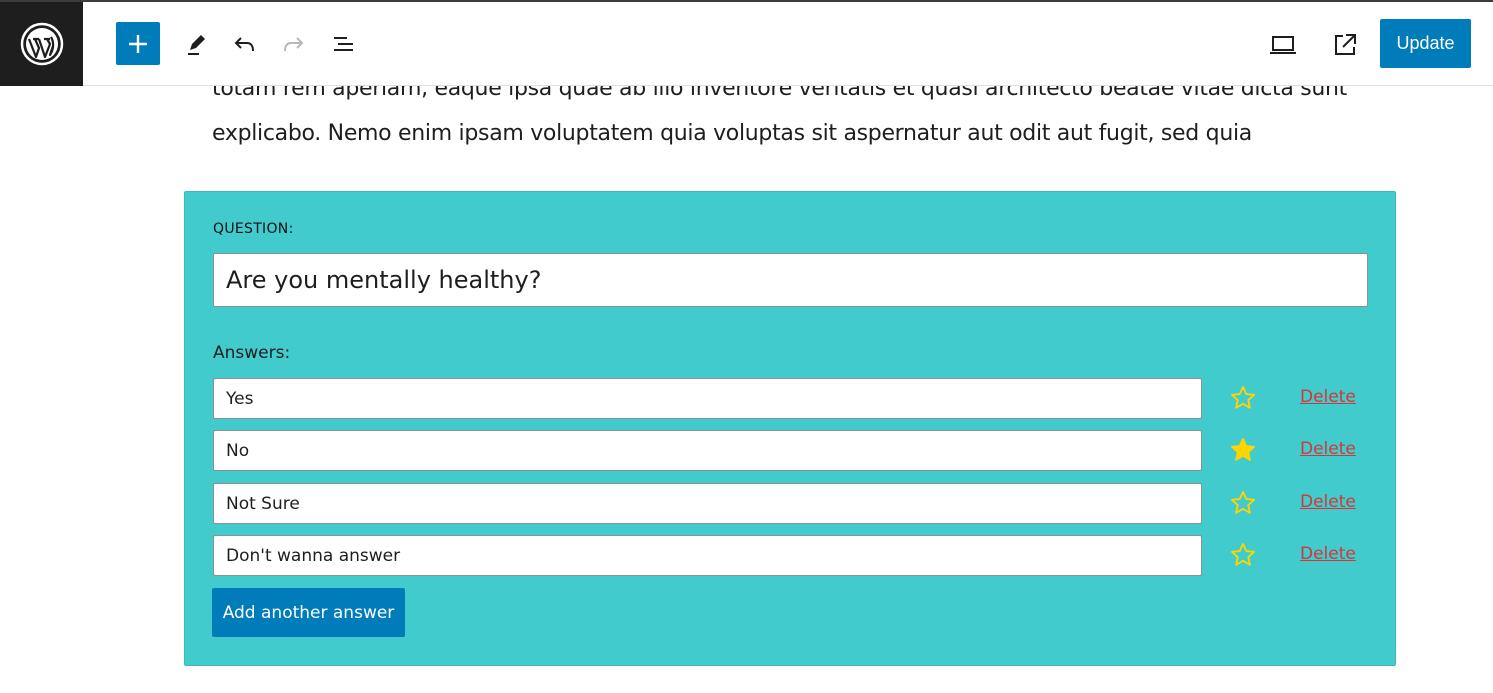 The image size is (1493, 693). I want to click on list-view-button, so click(344, 44).